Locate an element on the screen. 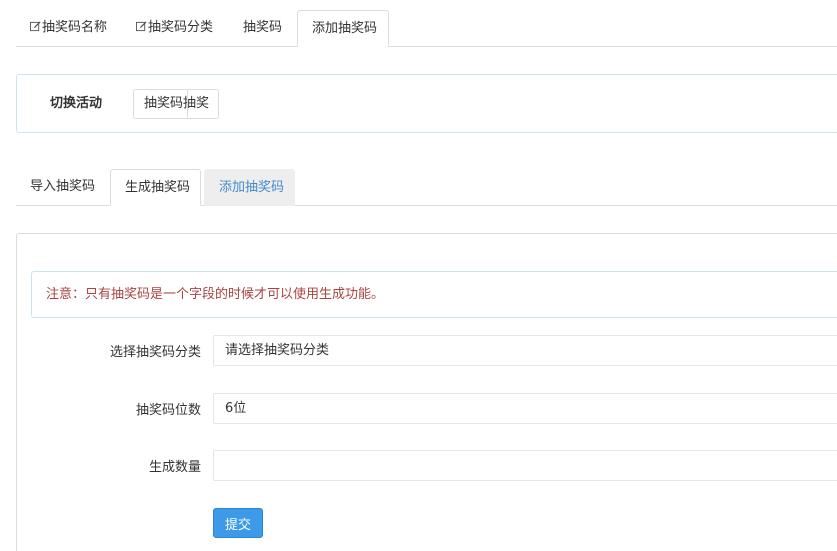 This screenshot has height=551, width=837. category-select: 请选择抽奖码分类 is located at coordinates (525, 350).